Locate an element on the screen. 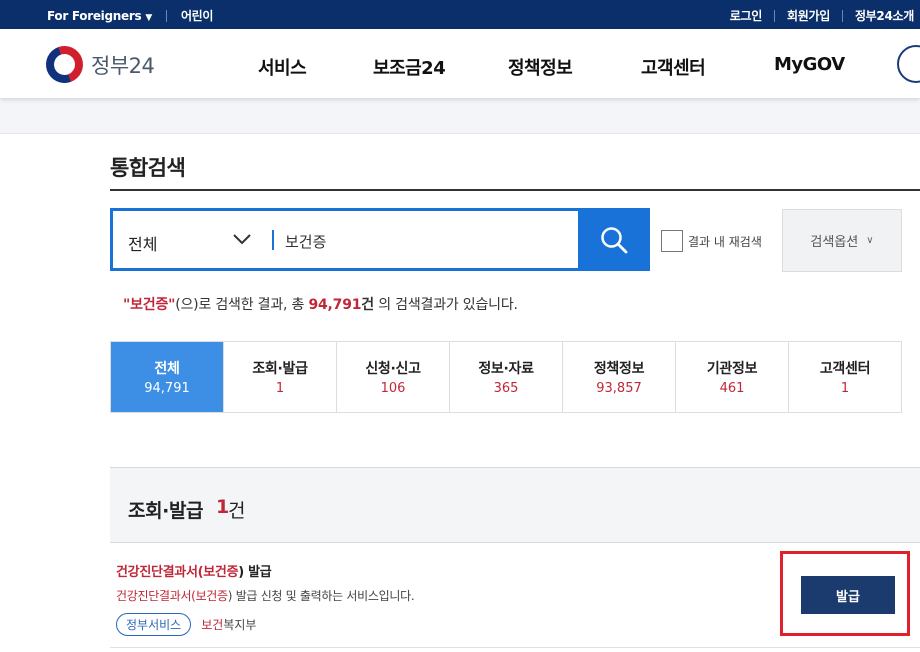 The width and height of the screenshot is (920, 652). result-title-link: 건강진단결과서(보건증) 발급 is located at coordinates (194, 570).